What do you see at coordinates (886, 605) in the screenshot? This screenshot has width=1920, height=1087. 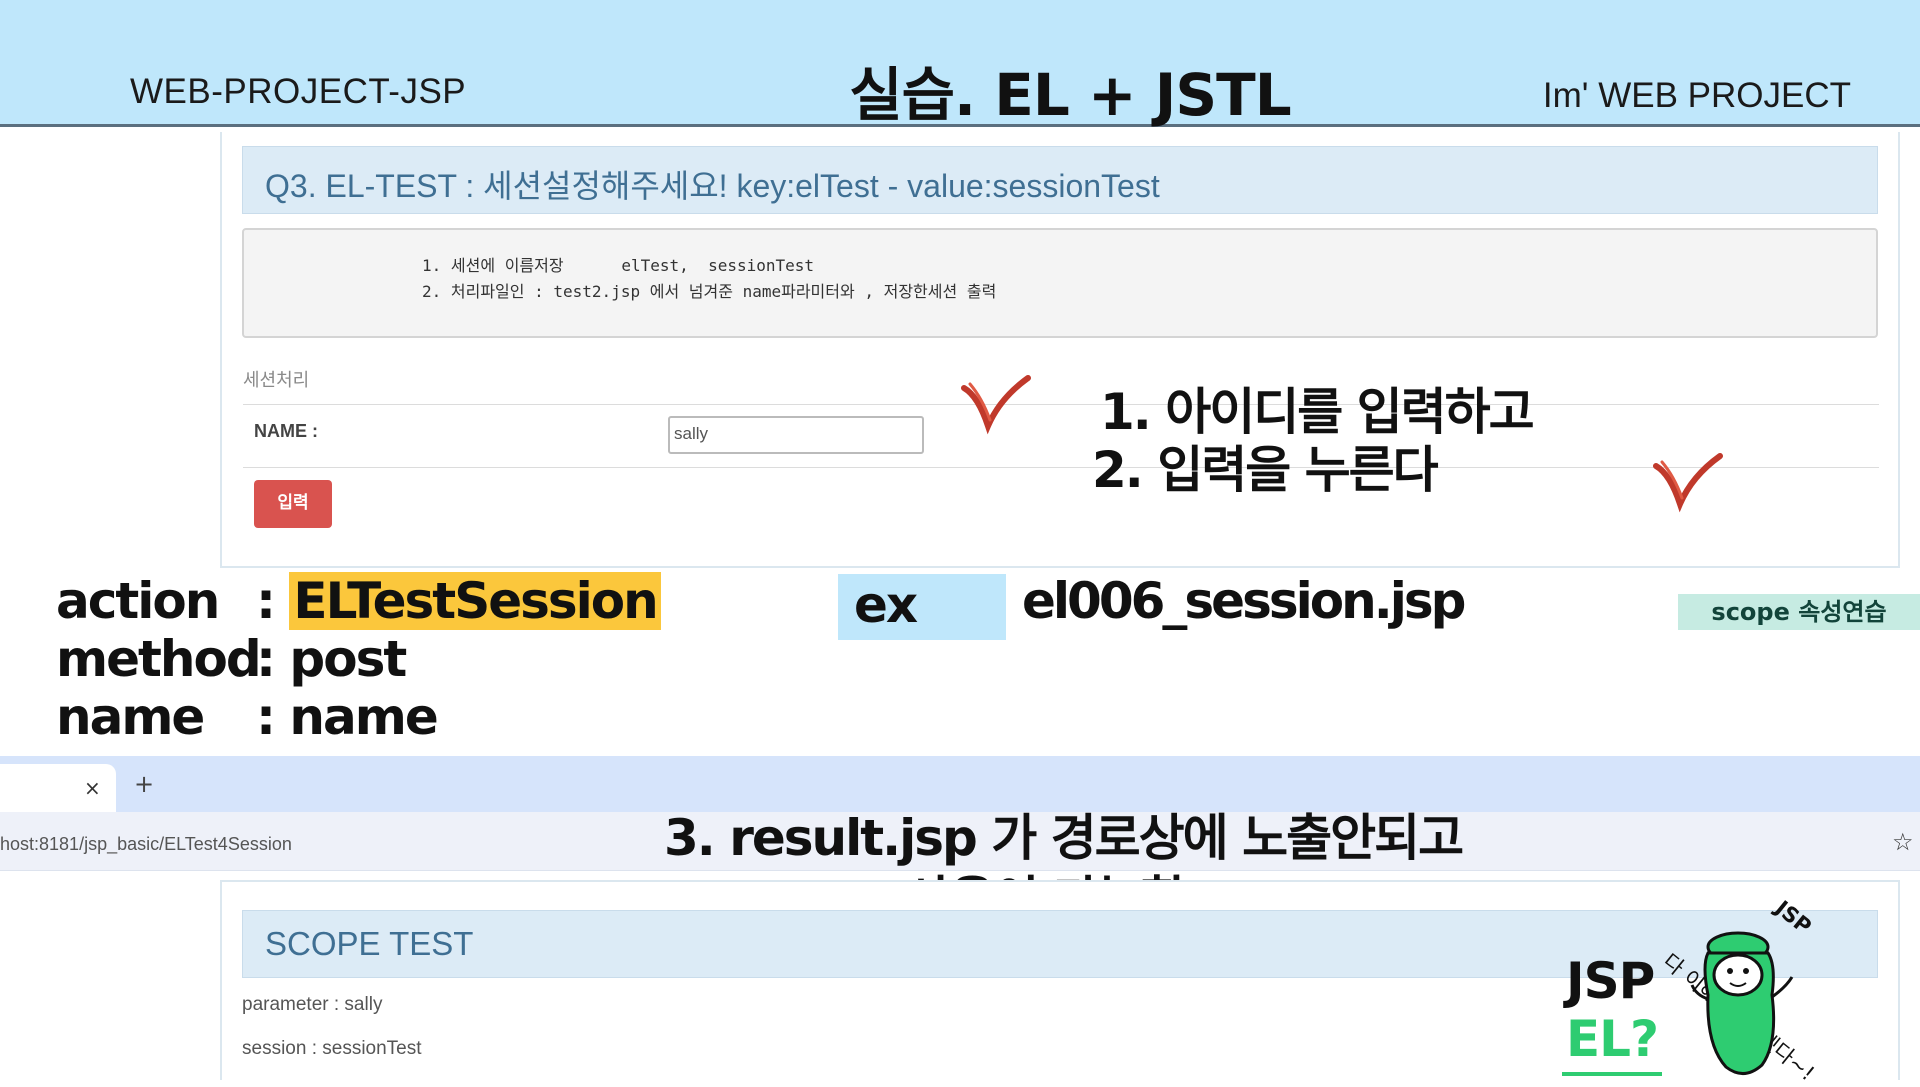 I see `example-label: ex` at bounding box center [886, 605].